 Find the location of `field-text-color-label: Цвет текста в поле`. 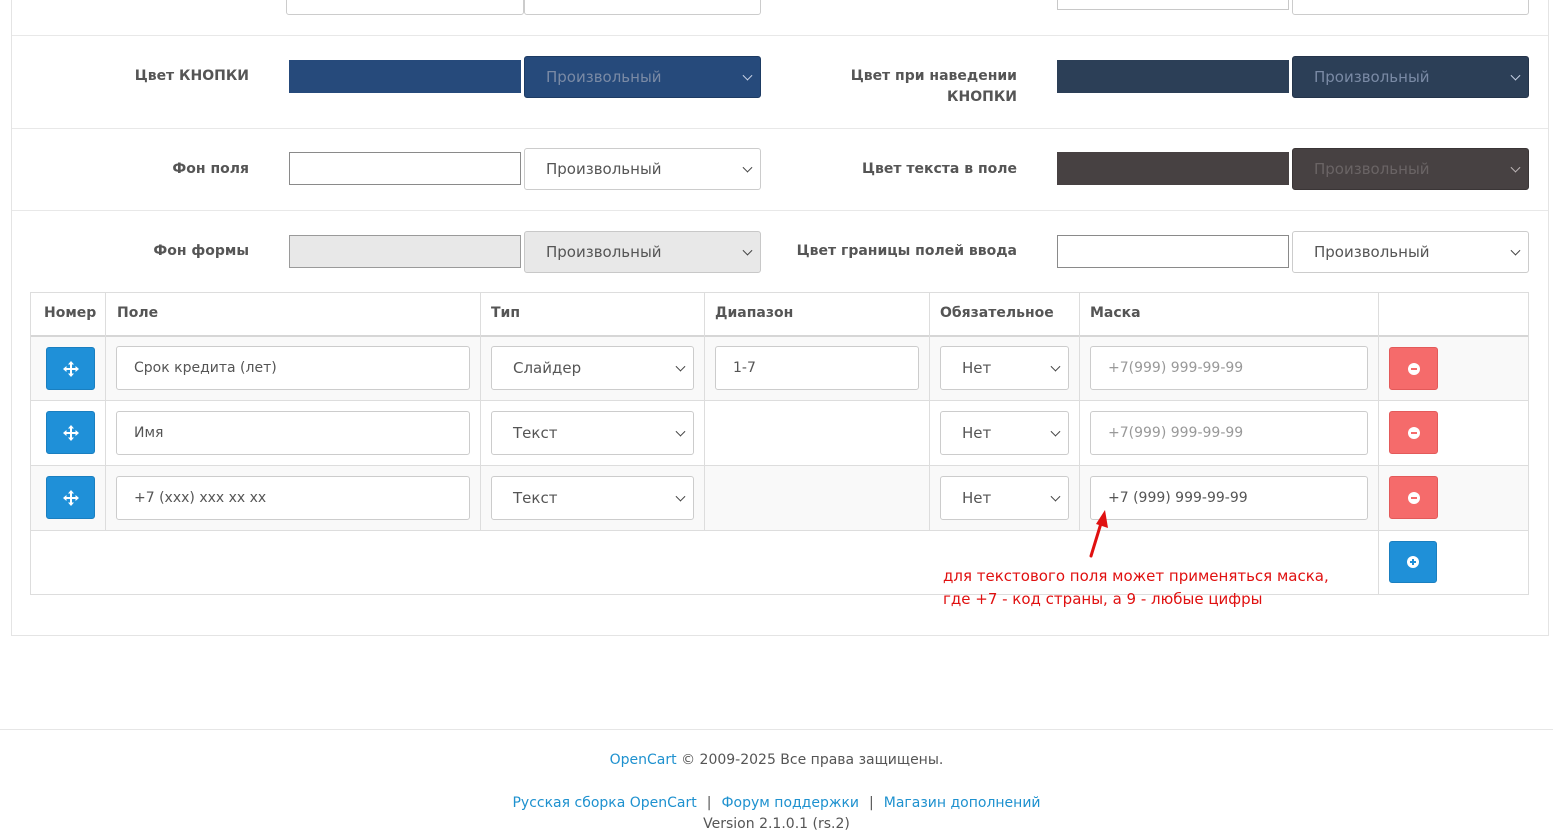

field-text-color-label: Цвет текста в поле is located at coordinates (939, 169).